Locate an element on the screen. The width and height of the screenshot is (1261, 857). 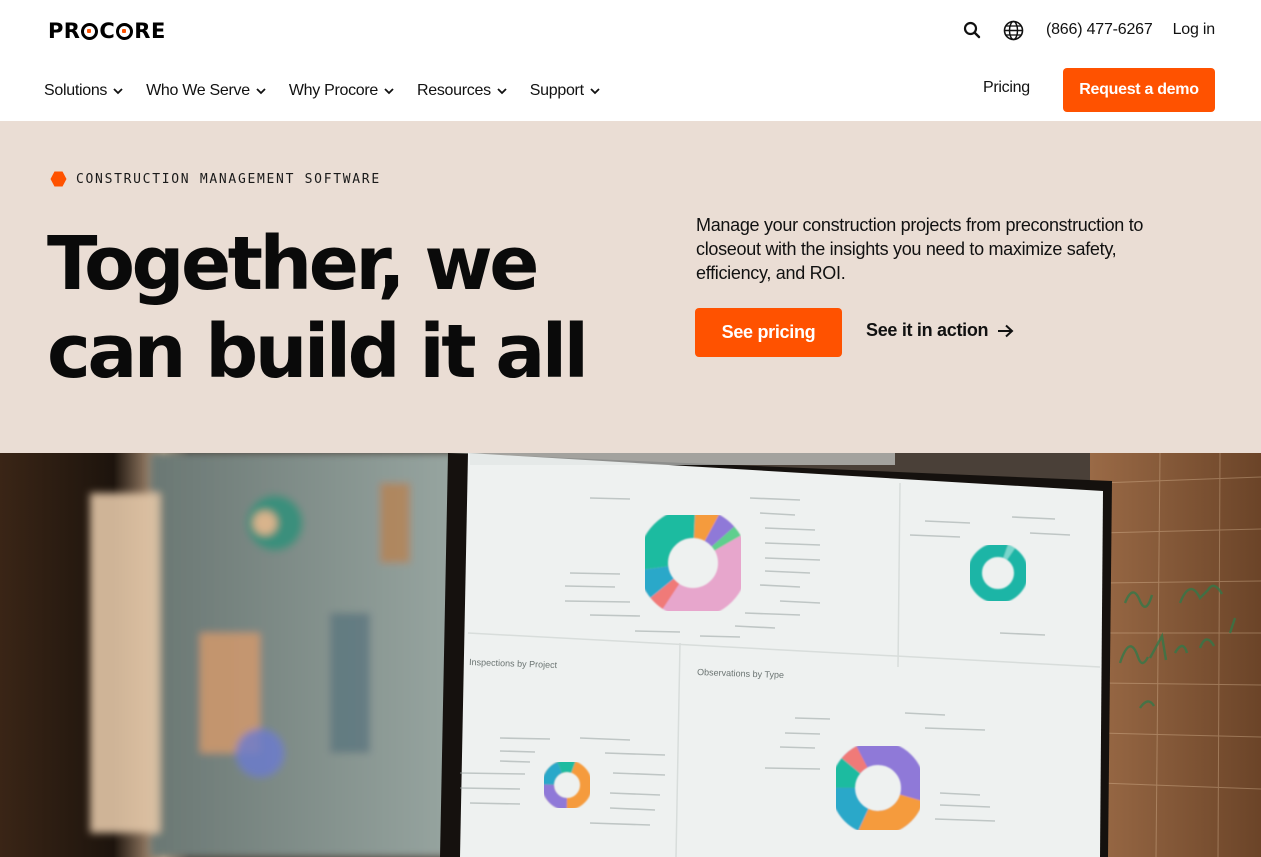
arrow-right-icon is located at coordinates (1006, 331).